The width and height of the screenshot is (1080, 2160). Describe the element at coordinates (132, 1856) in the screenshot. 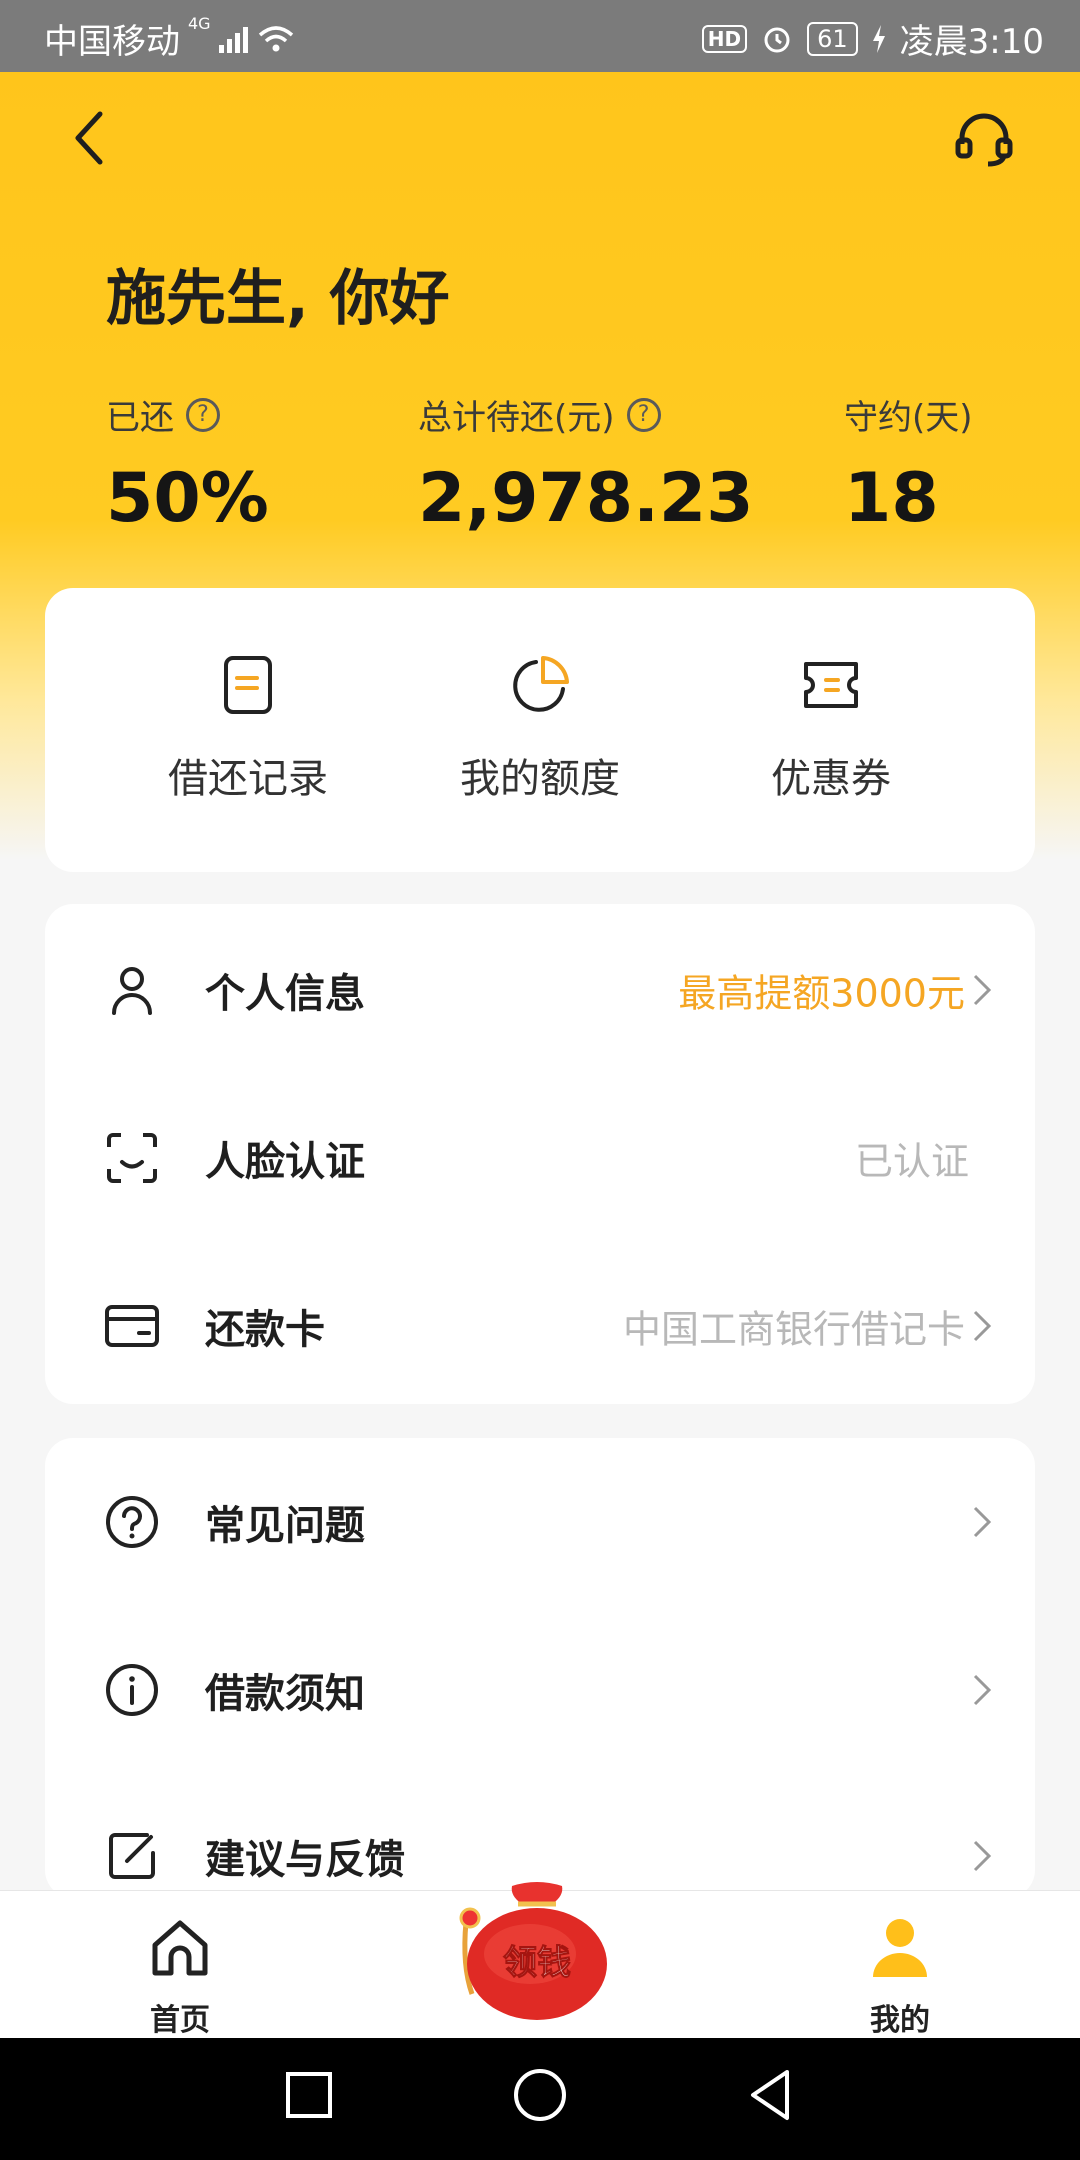

I see `edit-icon` at that location.